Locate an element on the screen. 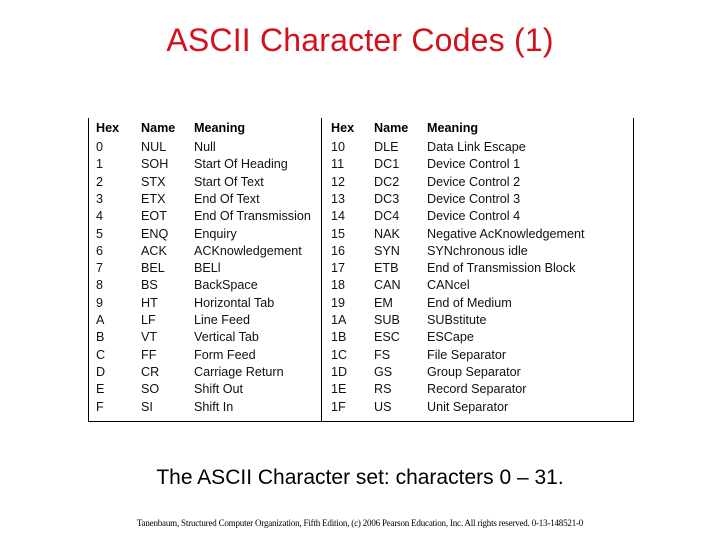 This screenshot has height=540, width=720. table-row: D CR Carriage Return is located at coordinates (205, 372).